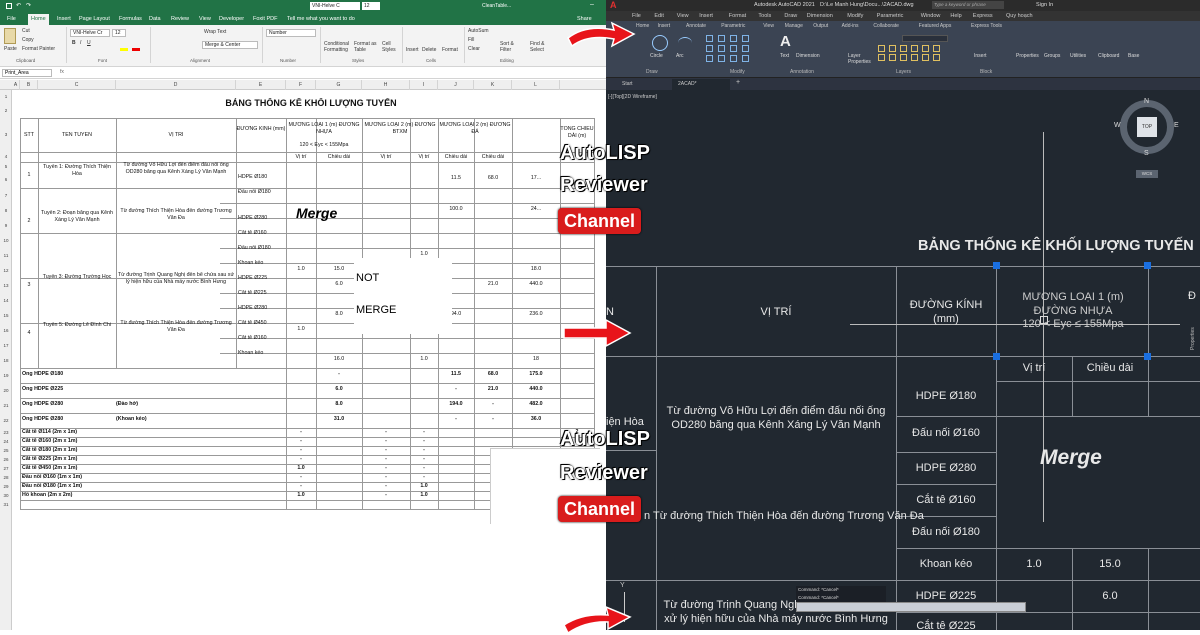  Describe the element at coordinates (683, 16) in the screenshot. I see `menu-2: View` at that location.